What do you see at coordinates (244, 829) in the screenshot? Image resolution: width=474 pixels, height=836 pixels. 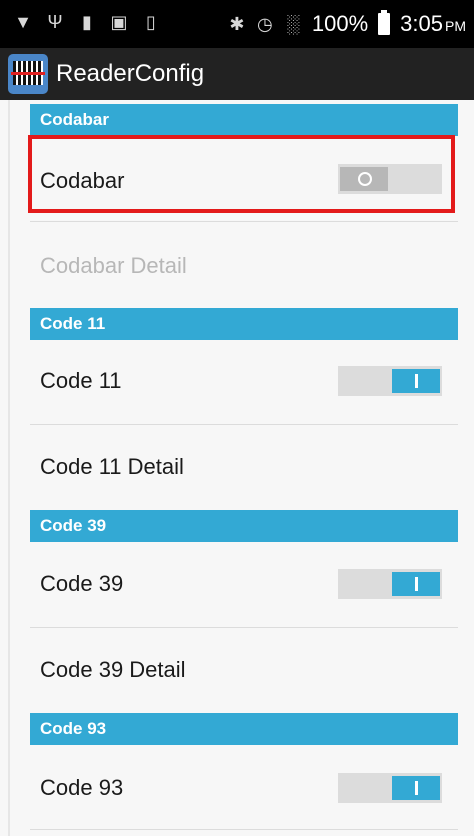 I see `divider` at bounding box center [244, 829].